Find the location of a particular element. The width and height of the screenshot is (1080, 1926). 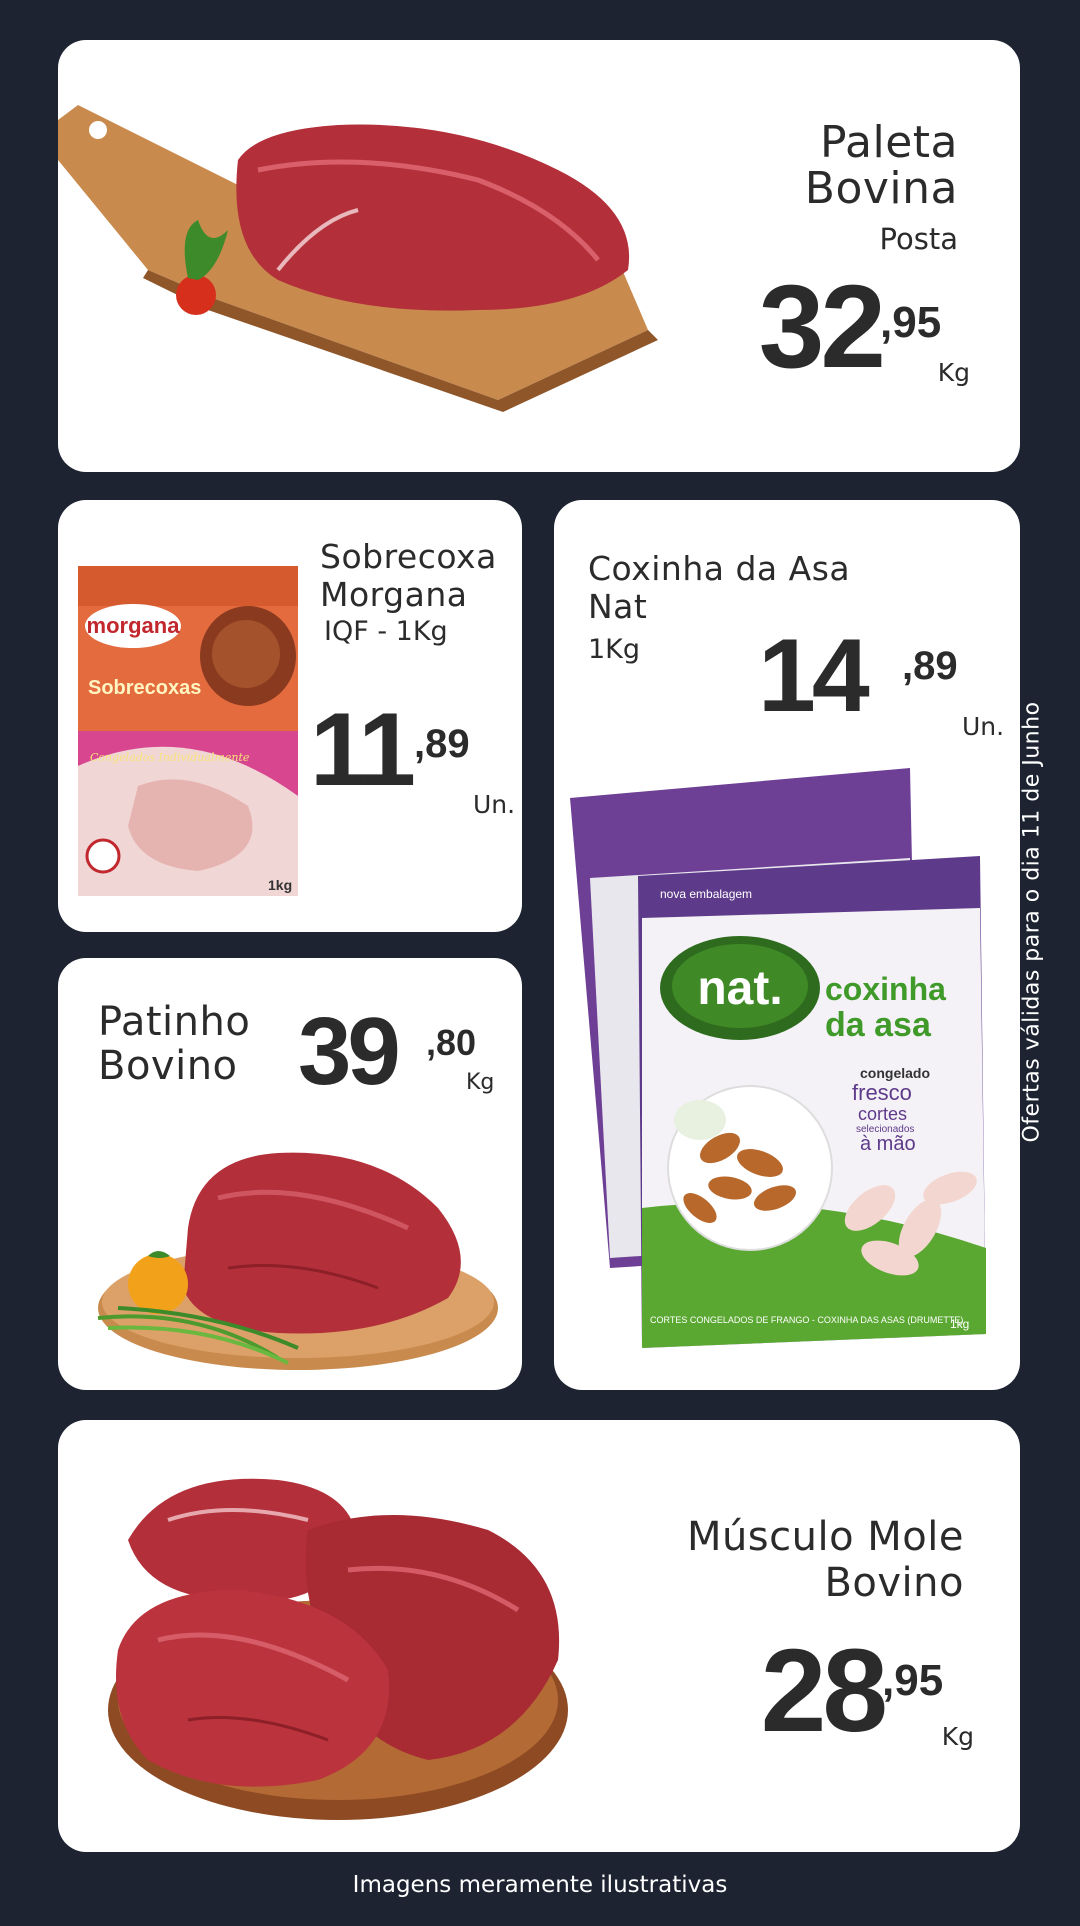

product-name-line1: Coxinha da Asa is located at coordinates (719, 568).